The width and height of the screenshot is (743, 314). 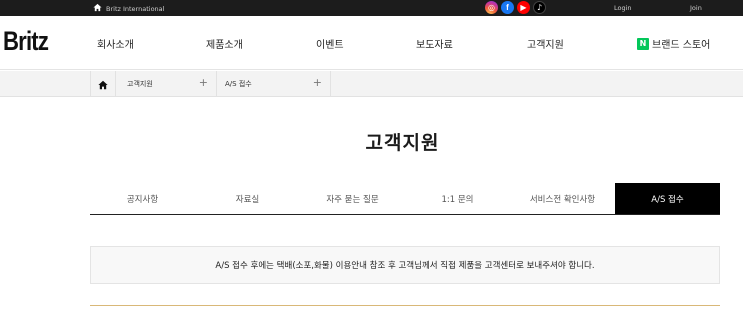 I want to click on nav-company: 회사소개, so click(x=115, y=43).